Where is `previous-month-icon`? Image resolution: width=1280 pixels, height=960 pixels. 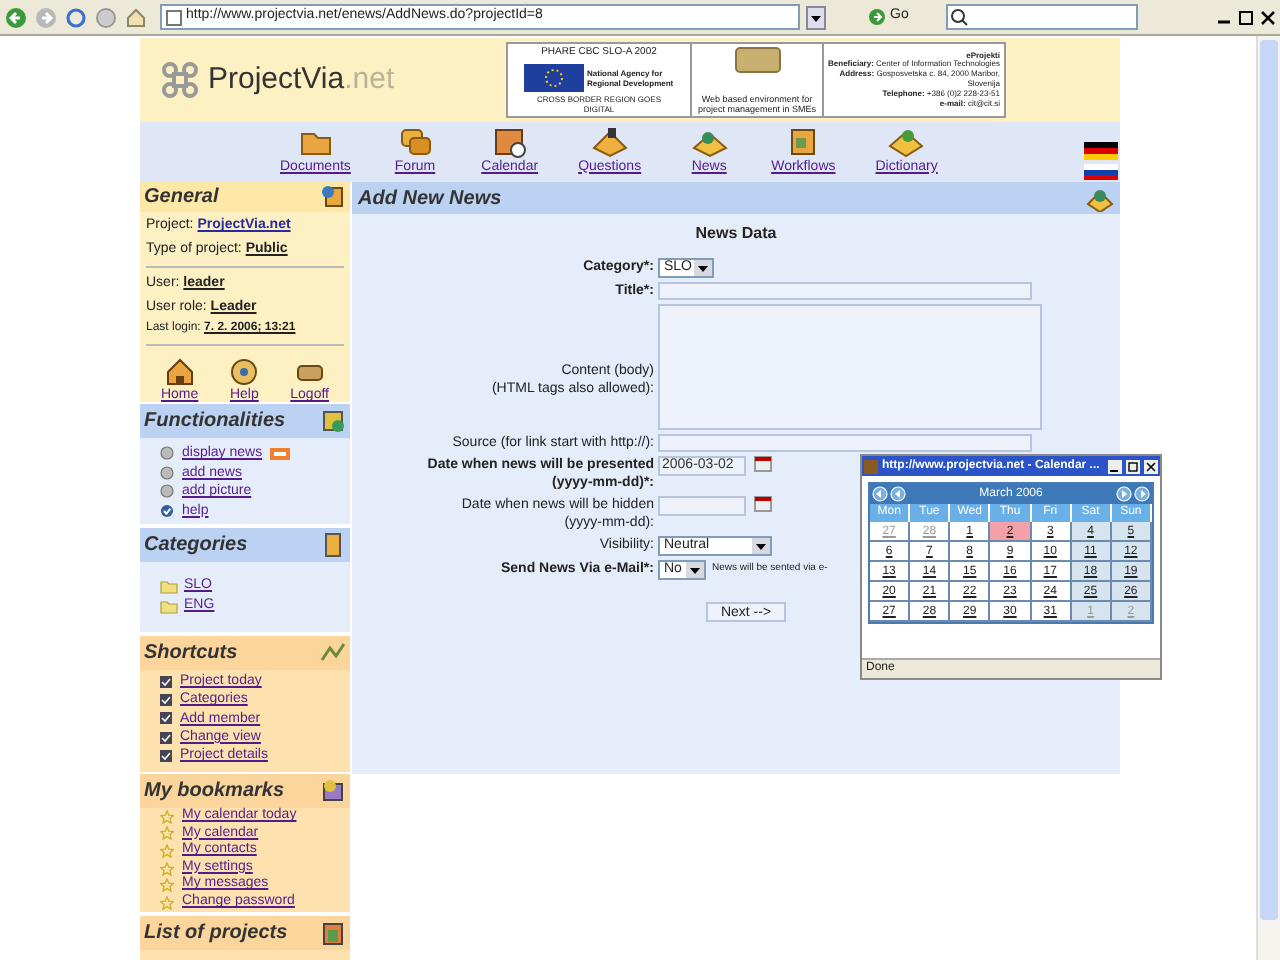
previous-month-icon is located at coordinates (898, 494).